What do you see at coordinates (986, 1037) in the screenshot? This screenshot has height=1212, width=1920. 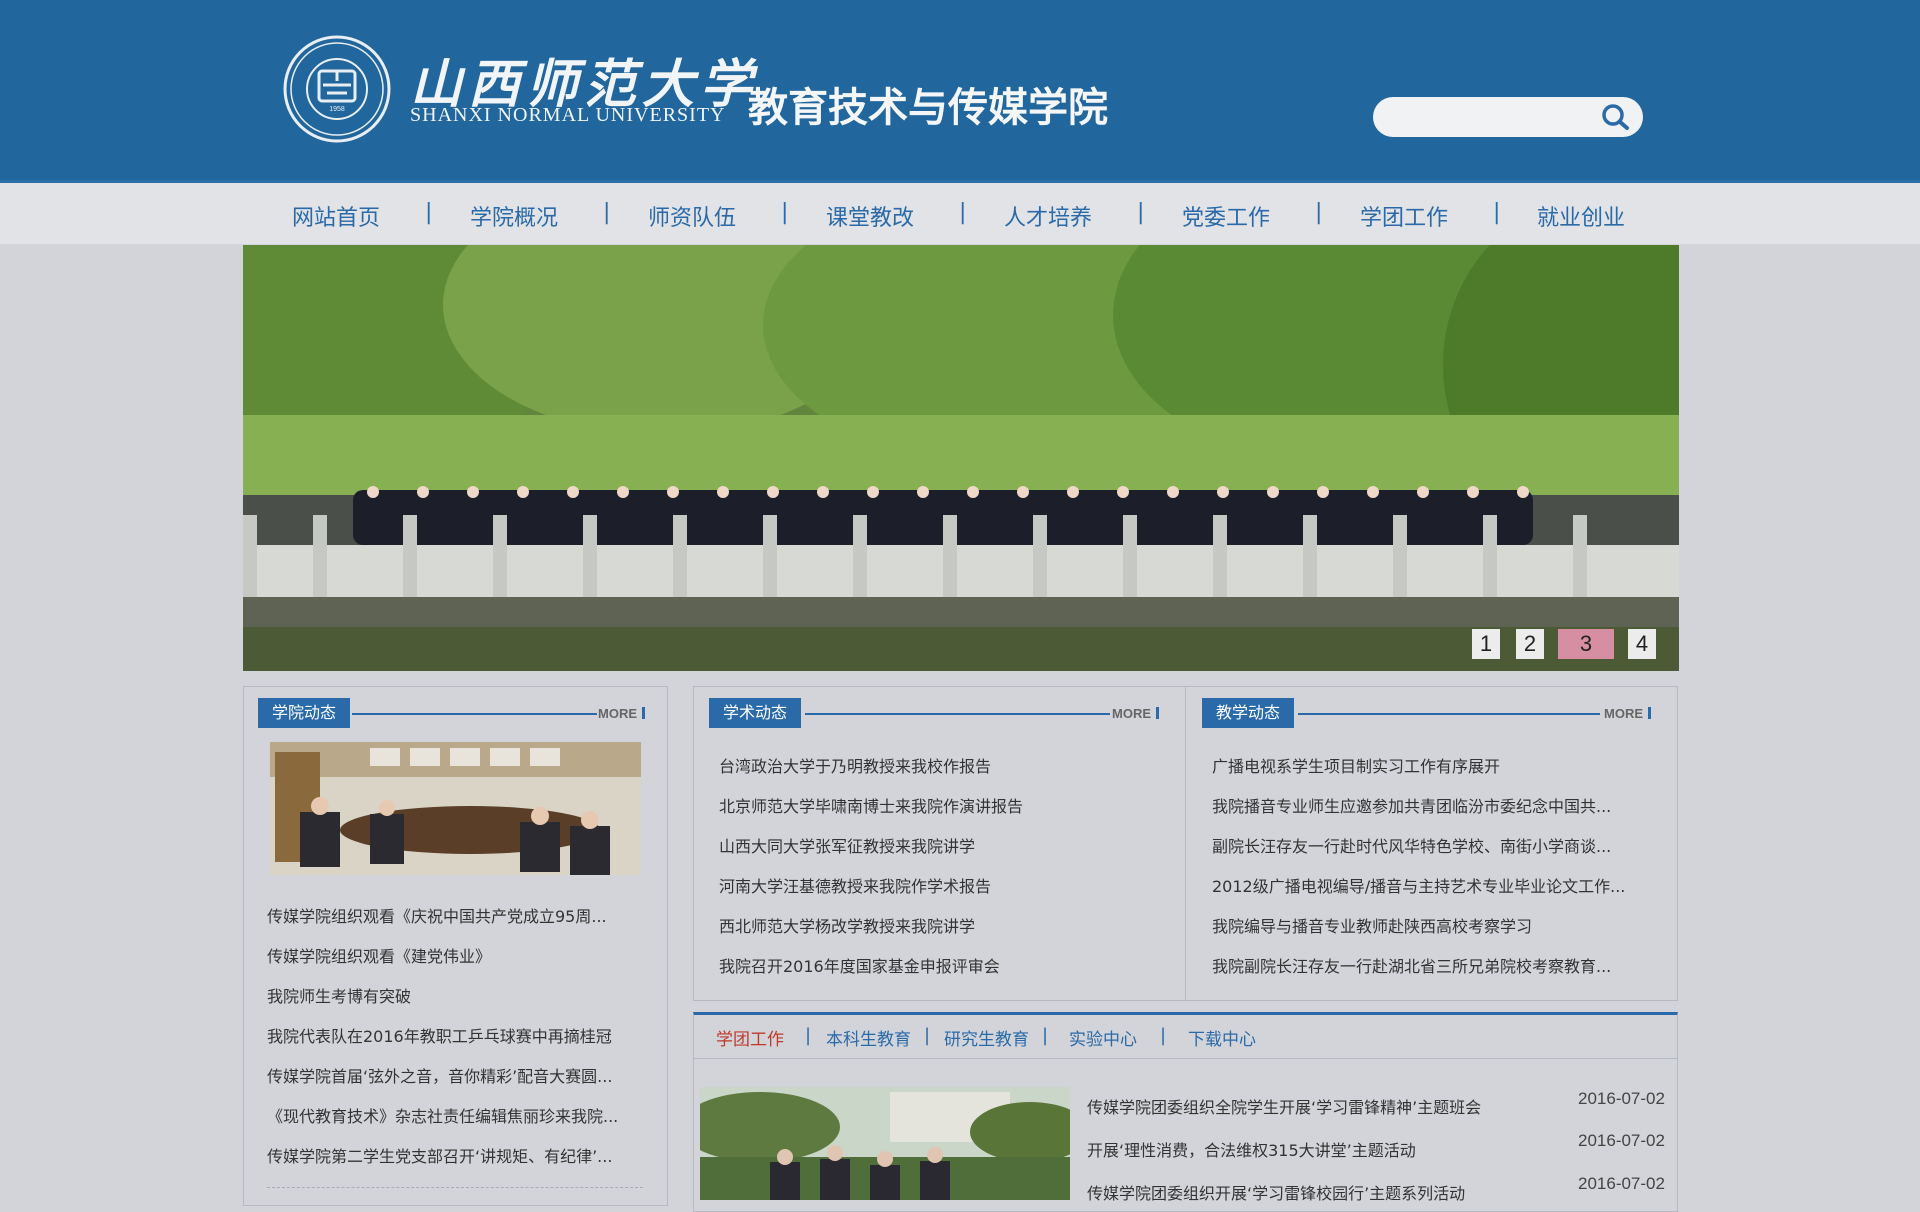 I see `tab-graduate: 研究生教育` at bounding box center [986, 1037].